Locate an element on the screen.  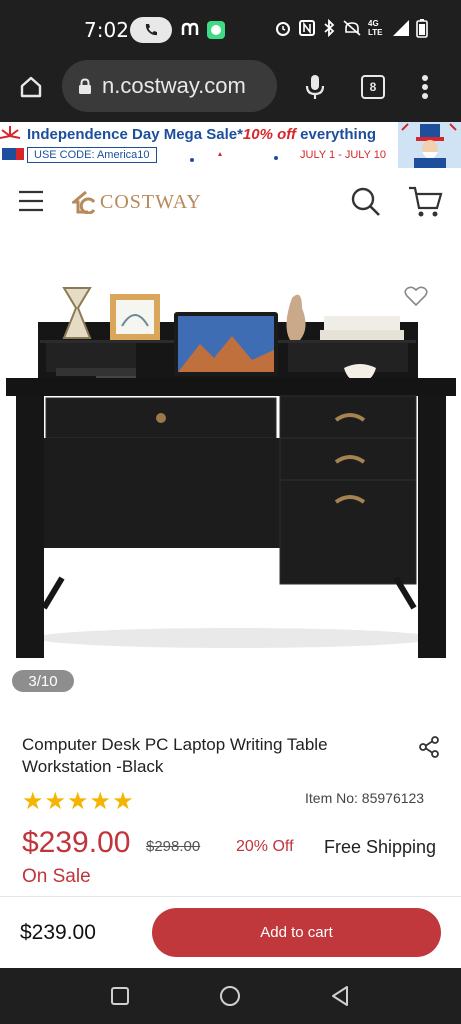
phone-icon is located at coordinates (151, 30).